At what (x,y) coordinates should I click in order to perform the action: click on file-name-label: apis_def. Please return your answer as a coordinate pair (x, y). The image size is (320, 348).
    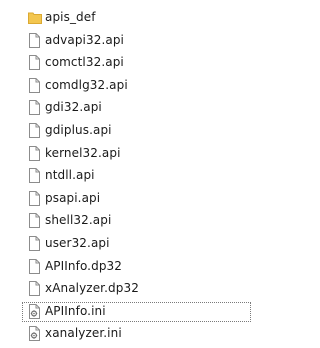
    Looking at the image, I should click on (70, 17).